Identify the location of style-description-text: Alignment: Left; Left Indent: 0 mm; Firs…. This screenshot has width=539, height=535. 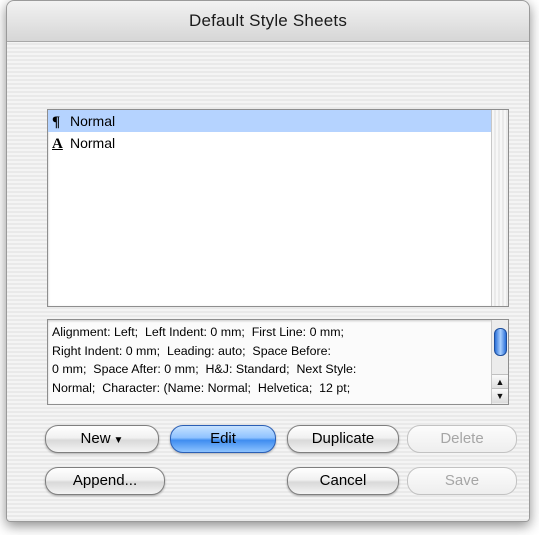
(270, 360).